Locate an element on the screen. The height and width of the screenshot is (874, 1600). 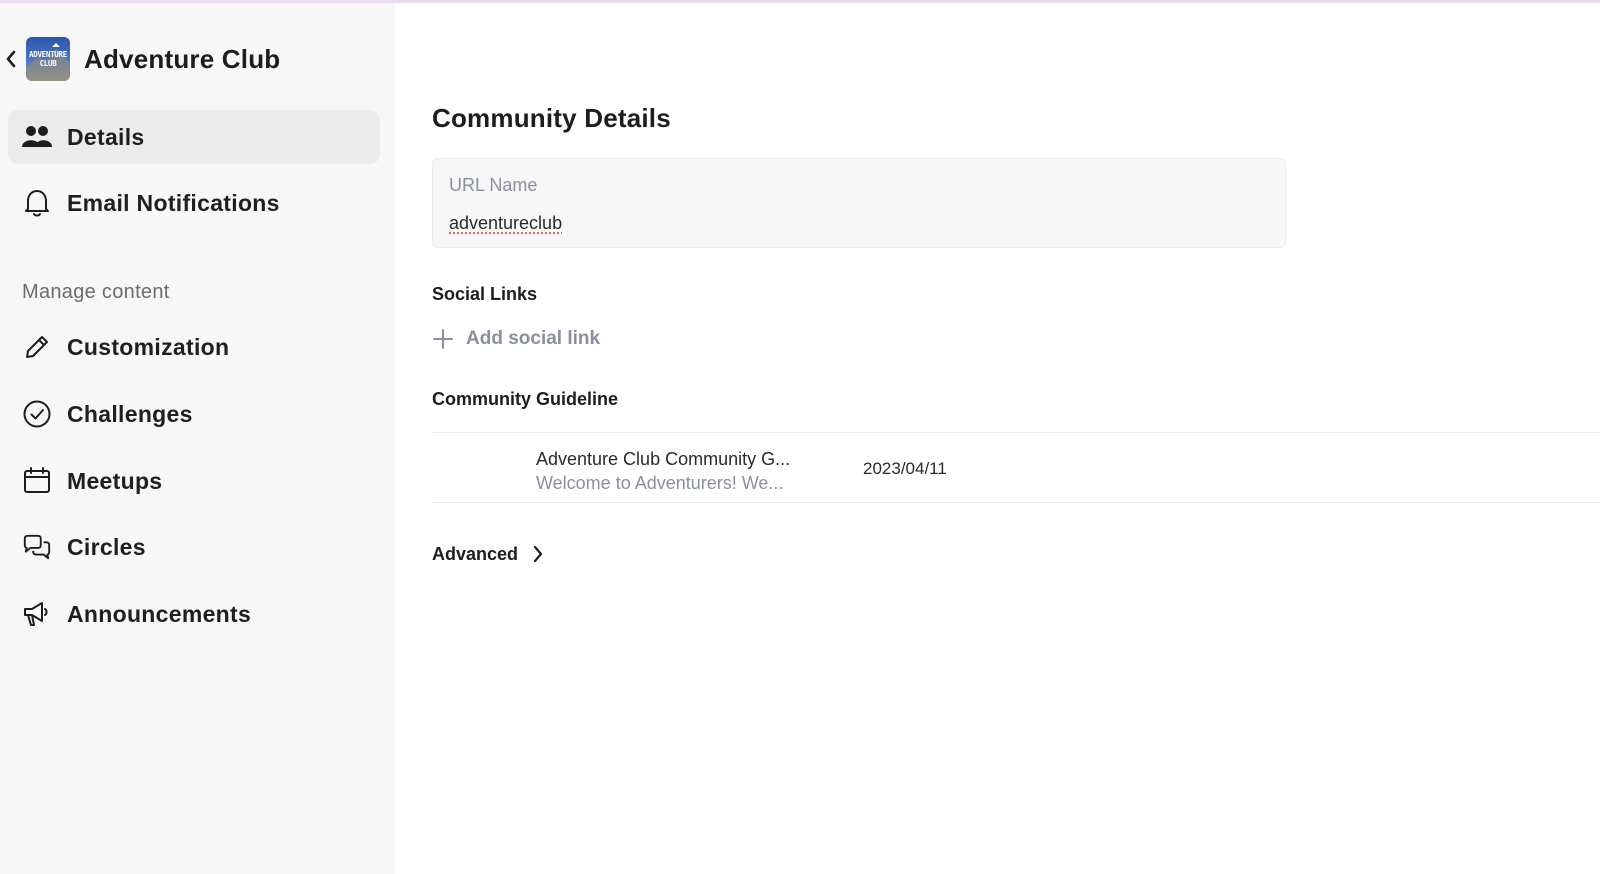
sidebar-item-announcements: Announcements is located at coordinates (194, 614).